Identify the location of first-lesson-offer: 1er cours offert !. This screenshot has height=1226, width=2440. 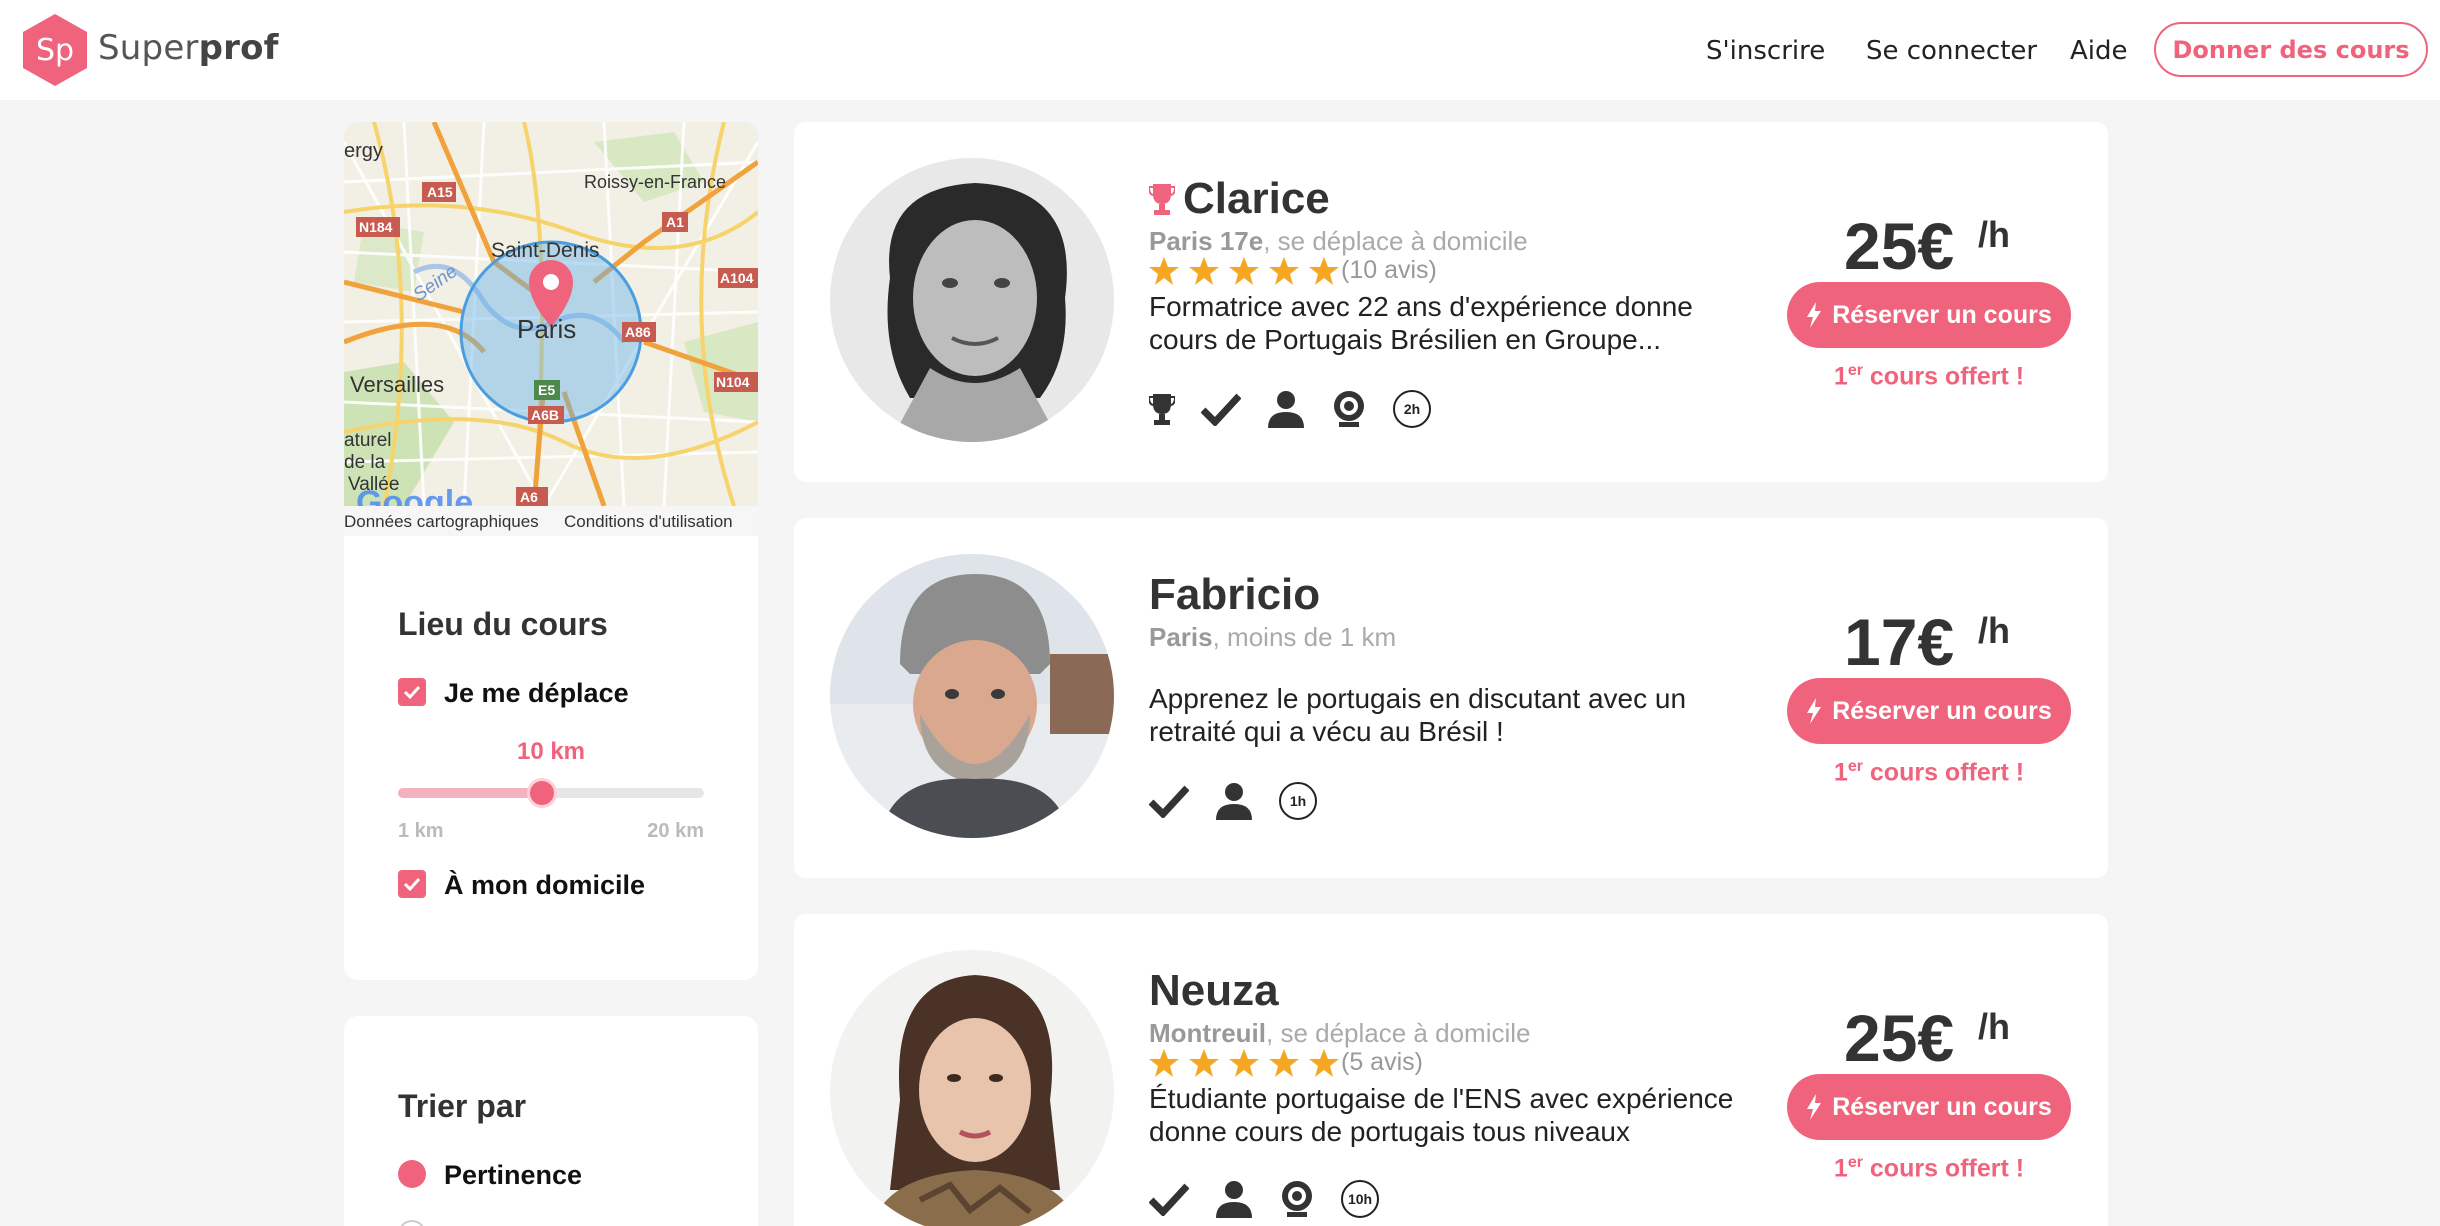
(1929, 772).